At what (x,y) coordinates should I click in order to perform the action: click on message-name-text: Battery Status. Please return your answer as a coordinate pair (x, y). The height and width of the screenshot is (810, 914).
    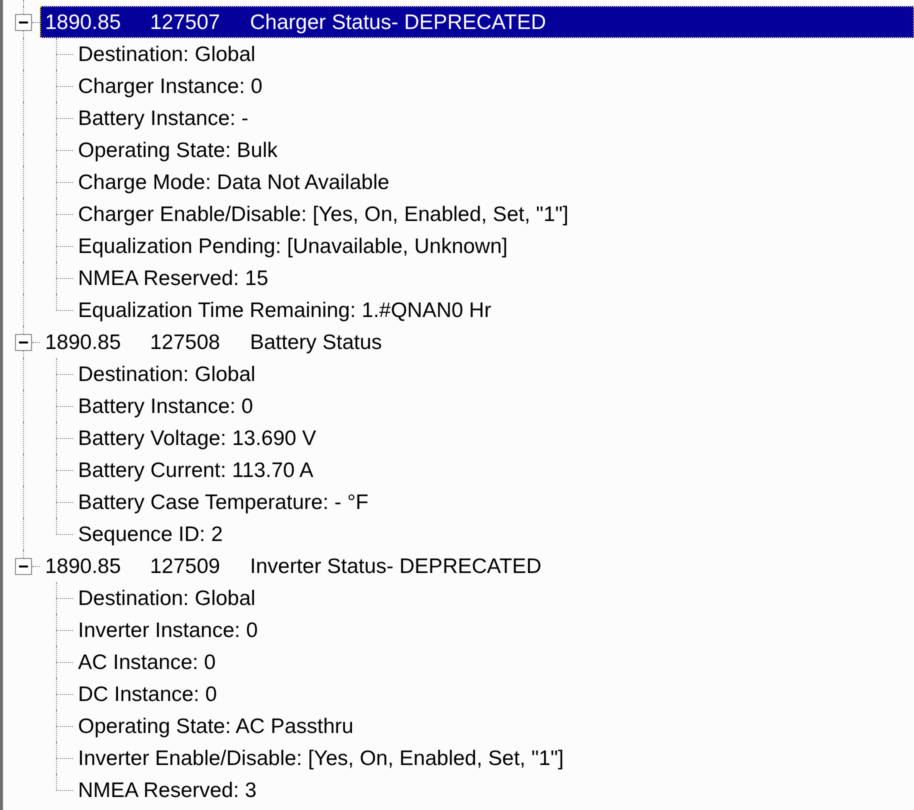
    Looking at the image, I should click on (316, 342).